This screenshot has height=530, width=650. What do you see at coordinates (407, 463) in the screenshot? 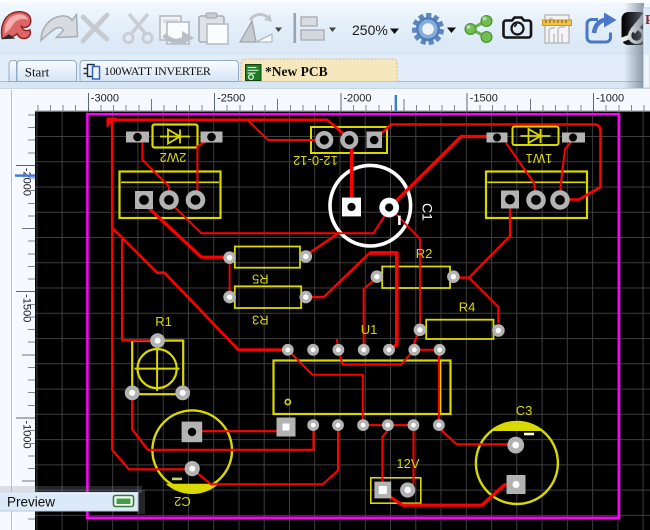
I see `svg-text: 12V` at bounding box center [407, 463].